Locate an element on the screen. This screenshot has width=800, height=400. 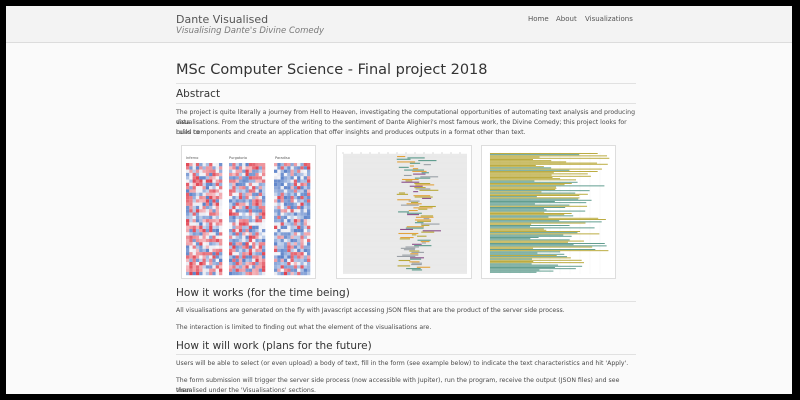
brand-title: Dante Visualised is located at coordinates (222, 19).